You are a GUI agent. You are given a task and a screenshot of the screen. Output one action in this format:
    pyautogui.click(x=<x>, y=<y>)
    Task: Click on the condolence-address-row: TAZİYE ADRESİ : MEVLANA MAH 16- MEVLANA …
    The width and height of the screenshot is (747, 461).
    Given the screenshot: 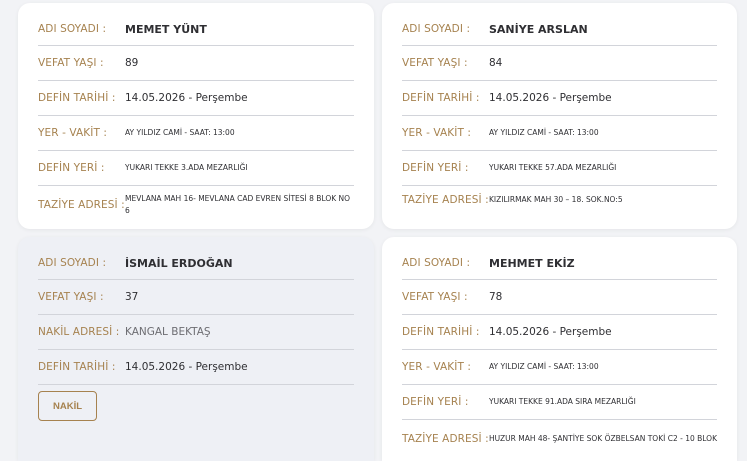 What is the action you would take?
    pyautogui.click(x=196, y=205)
    